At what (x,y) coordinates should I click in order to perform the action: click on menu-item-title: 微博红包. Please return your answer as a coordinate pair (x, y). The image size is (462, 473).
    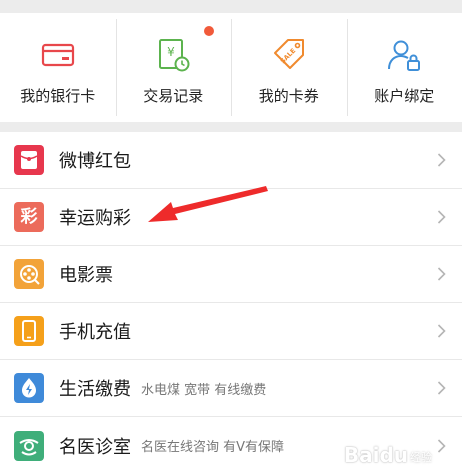
    Looking at the image, I should click on (95, 161).